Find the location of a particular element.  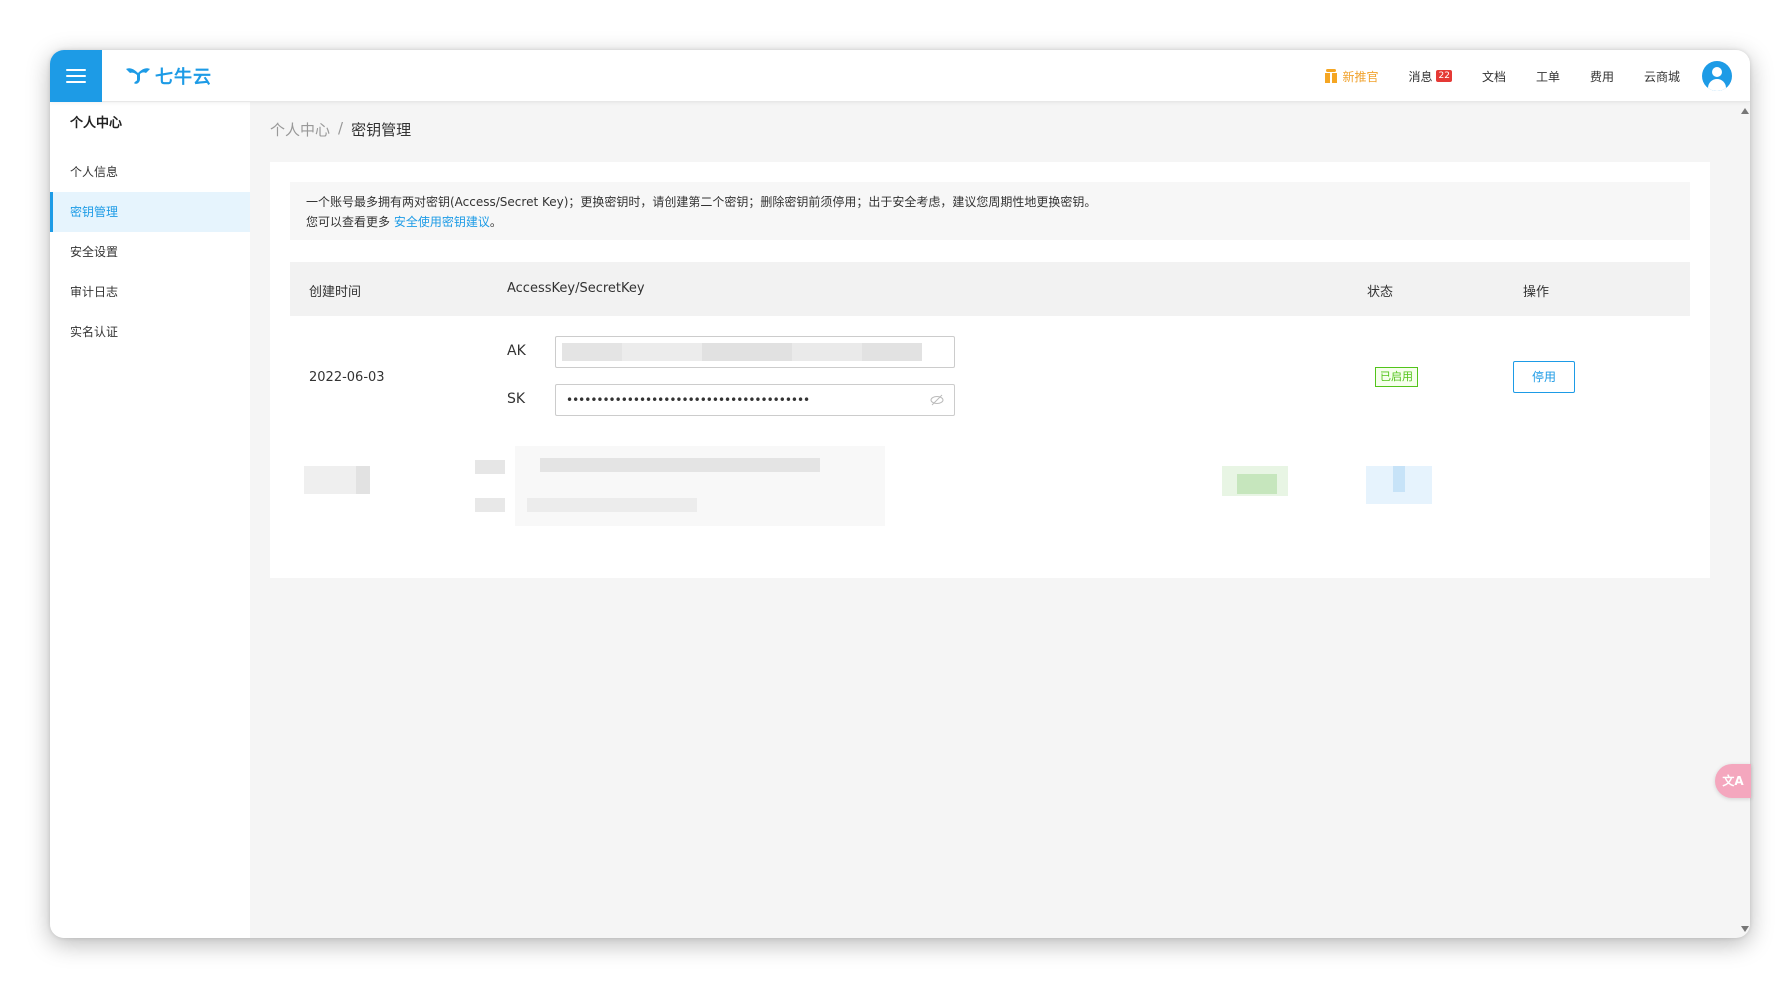

promo-label: 新推官 is located at coordinates (1360, 76).